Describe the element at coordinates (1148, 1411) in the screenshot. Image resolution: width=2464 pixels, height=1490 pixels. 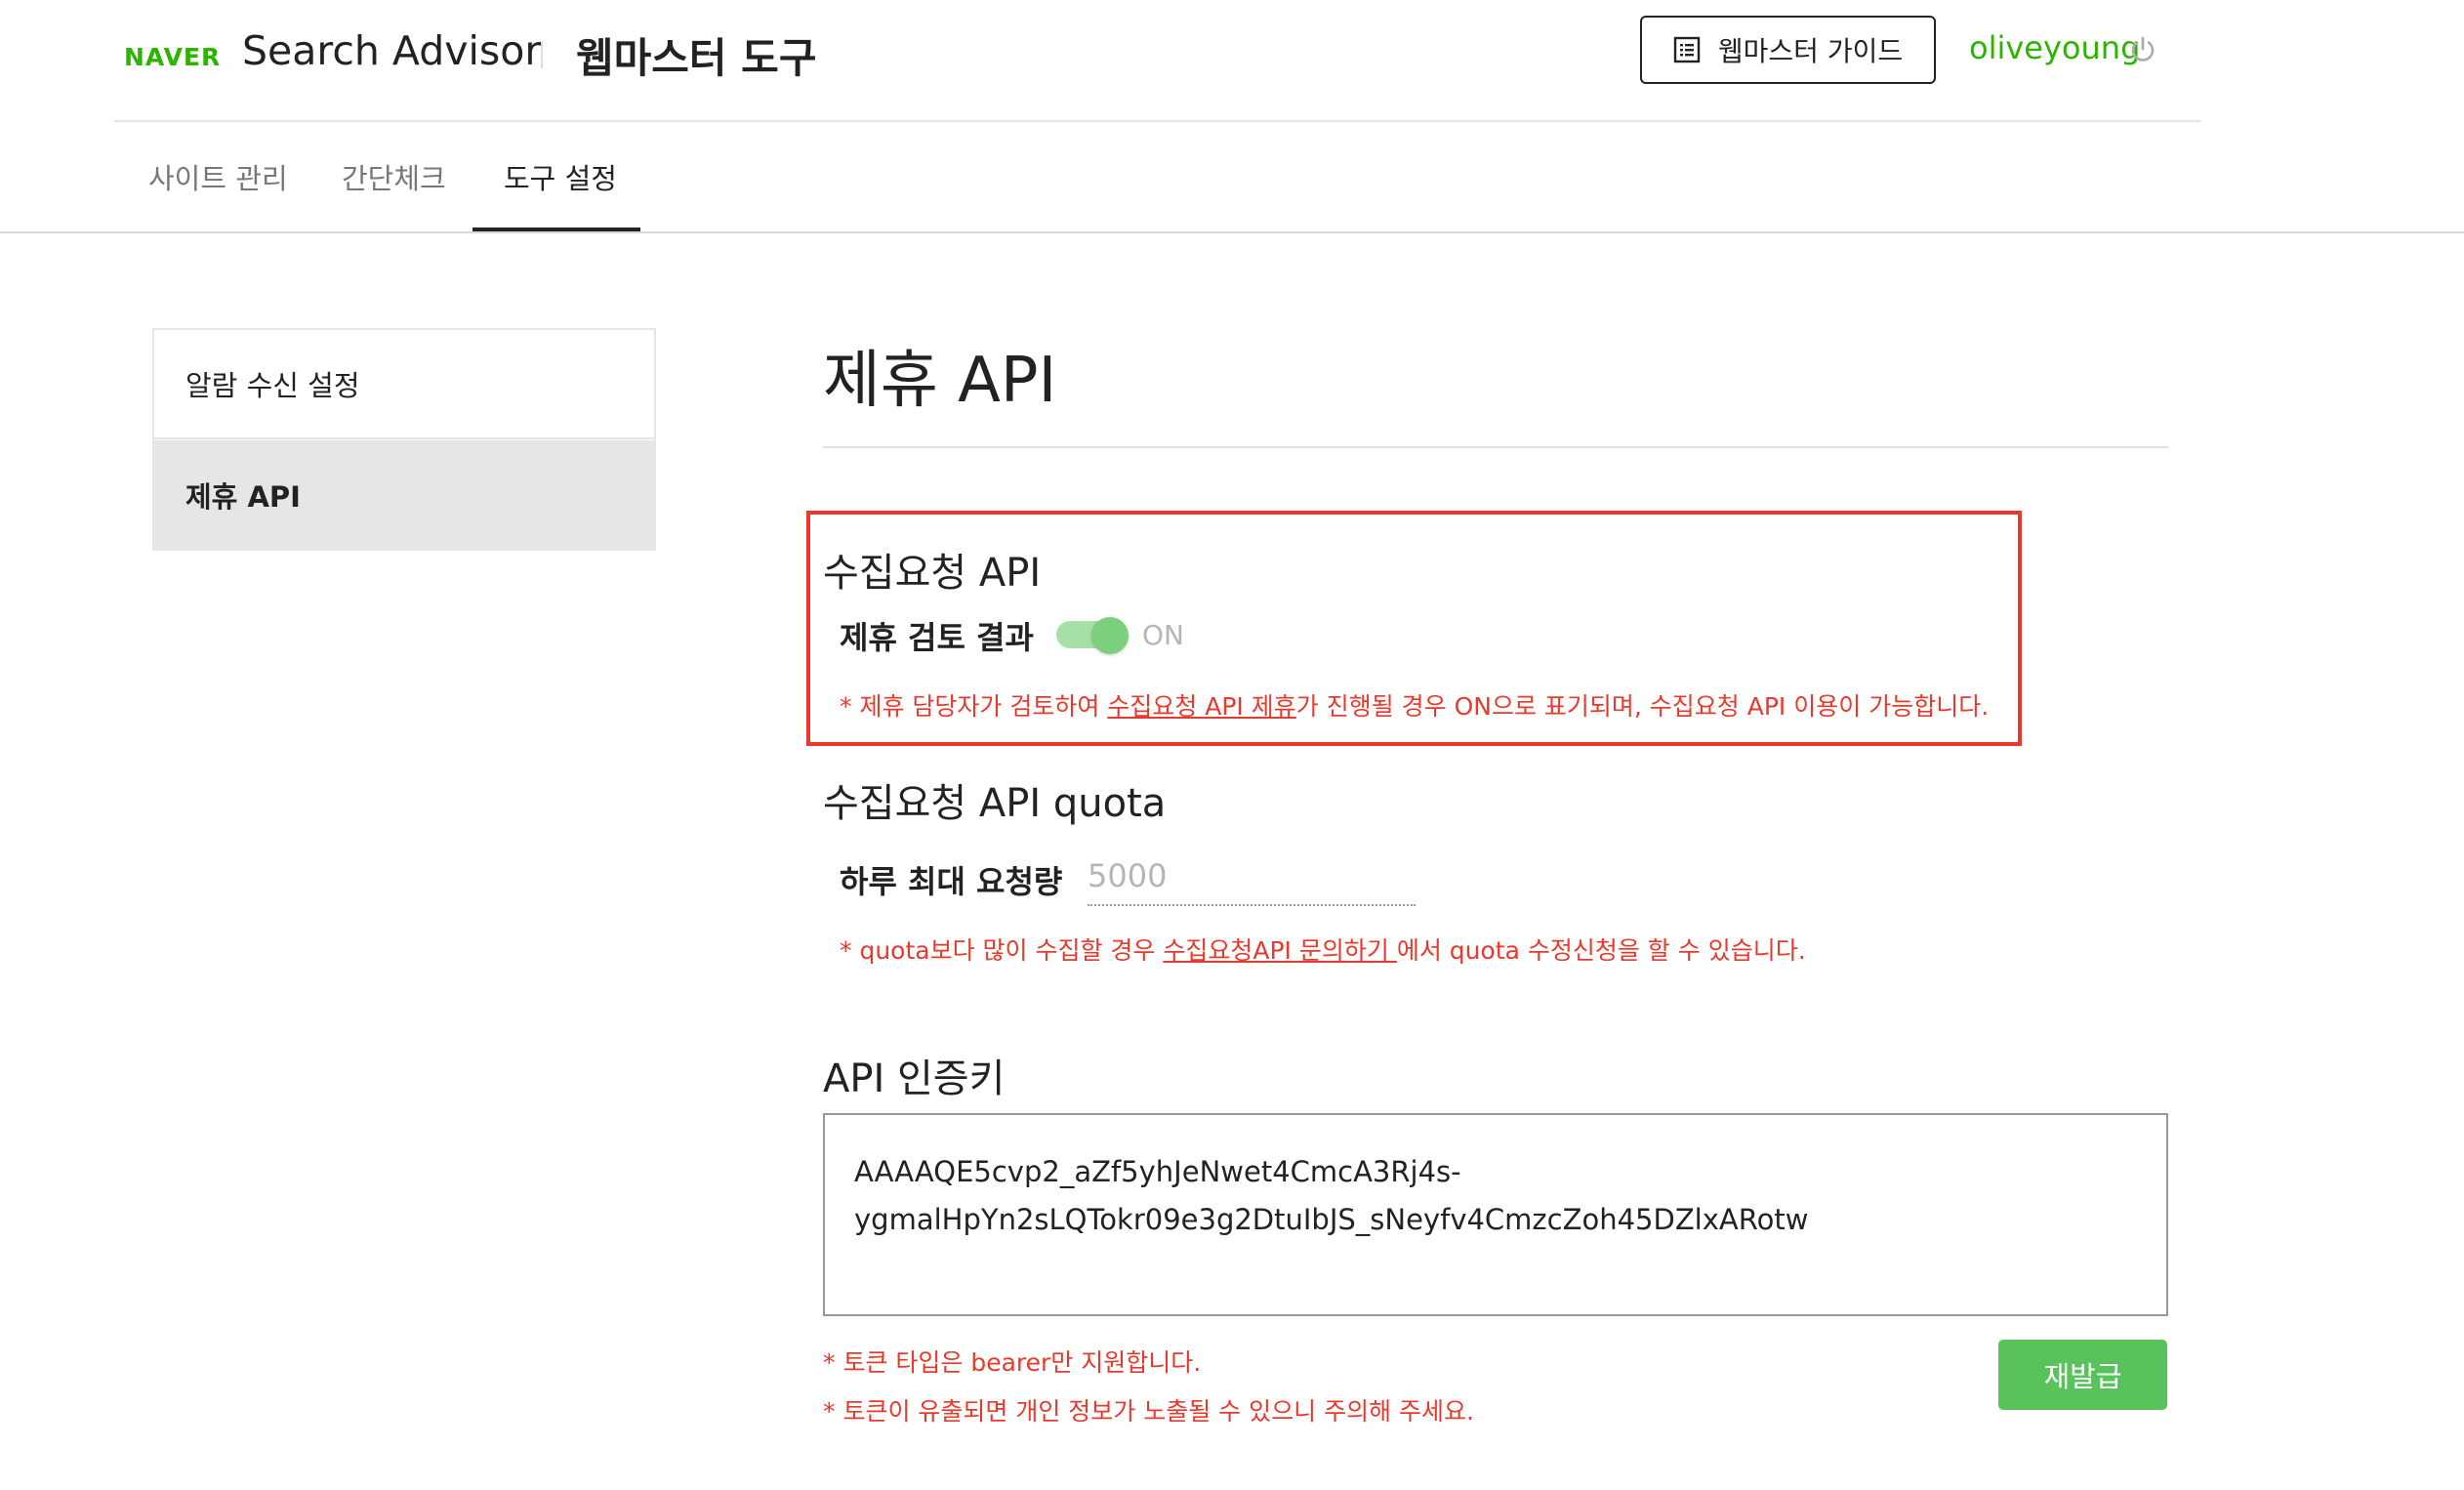
I see `token-leak-warning: * 토큰이 유출되면 개인 정보가 노출될 수 있으니 주의해 주세요.` at that location.